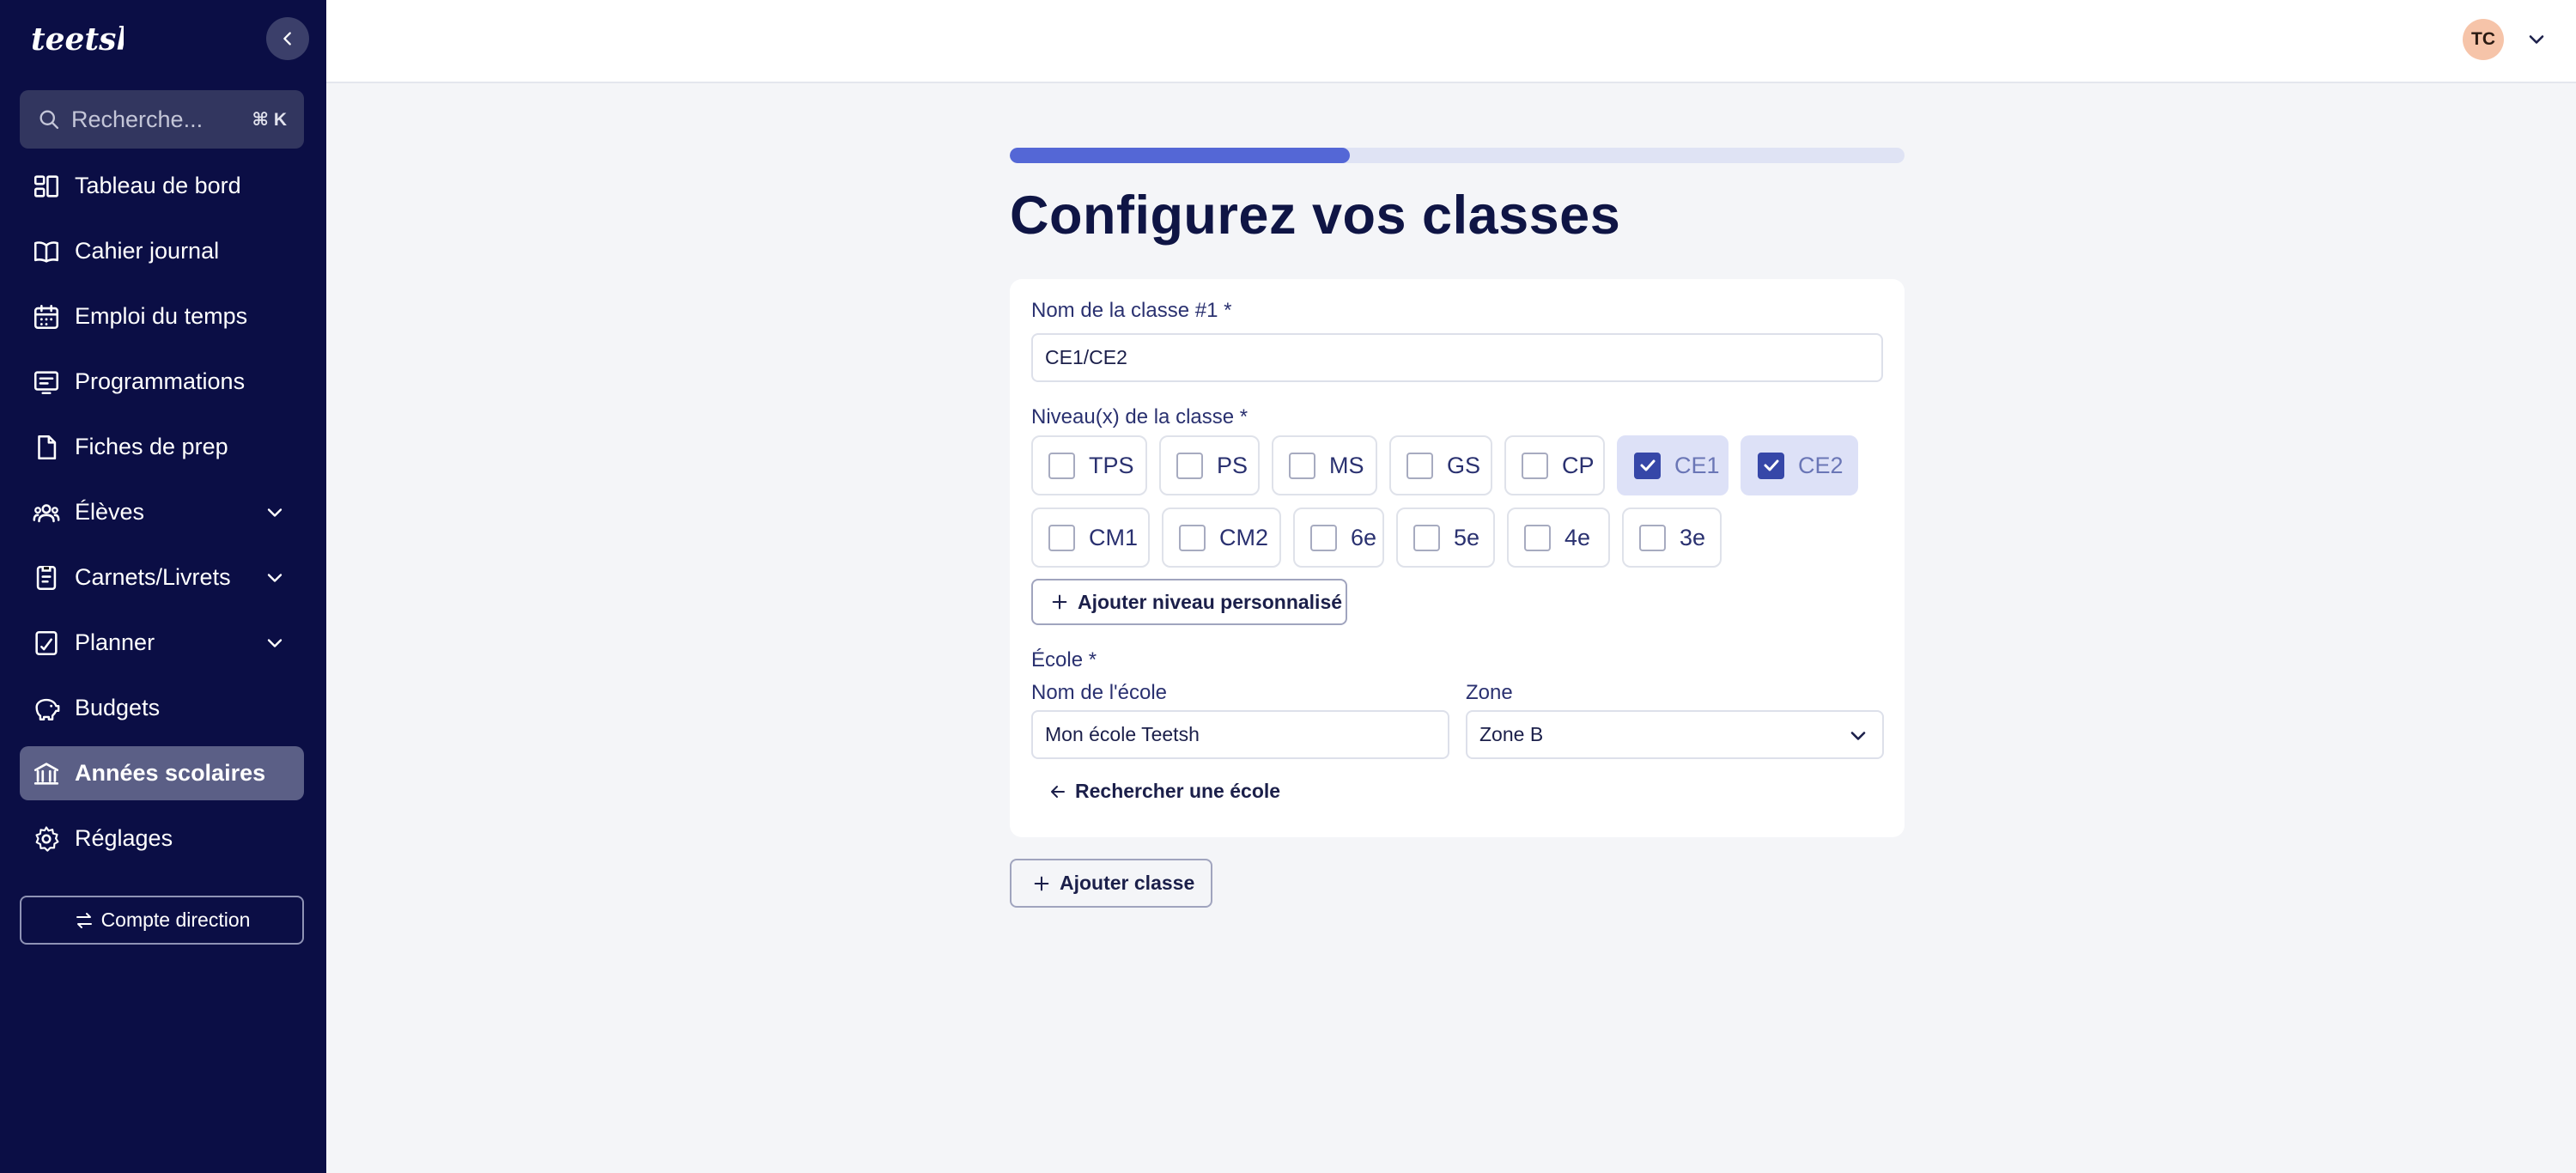  What do you see at coordinates (49, 120) in the screenshot?
I see `search-icon` at bounding box center [49, 120].